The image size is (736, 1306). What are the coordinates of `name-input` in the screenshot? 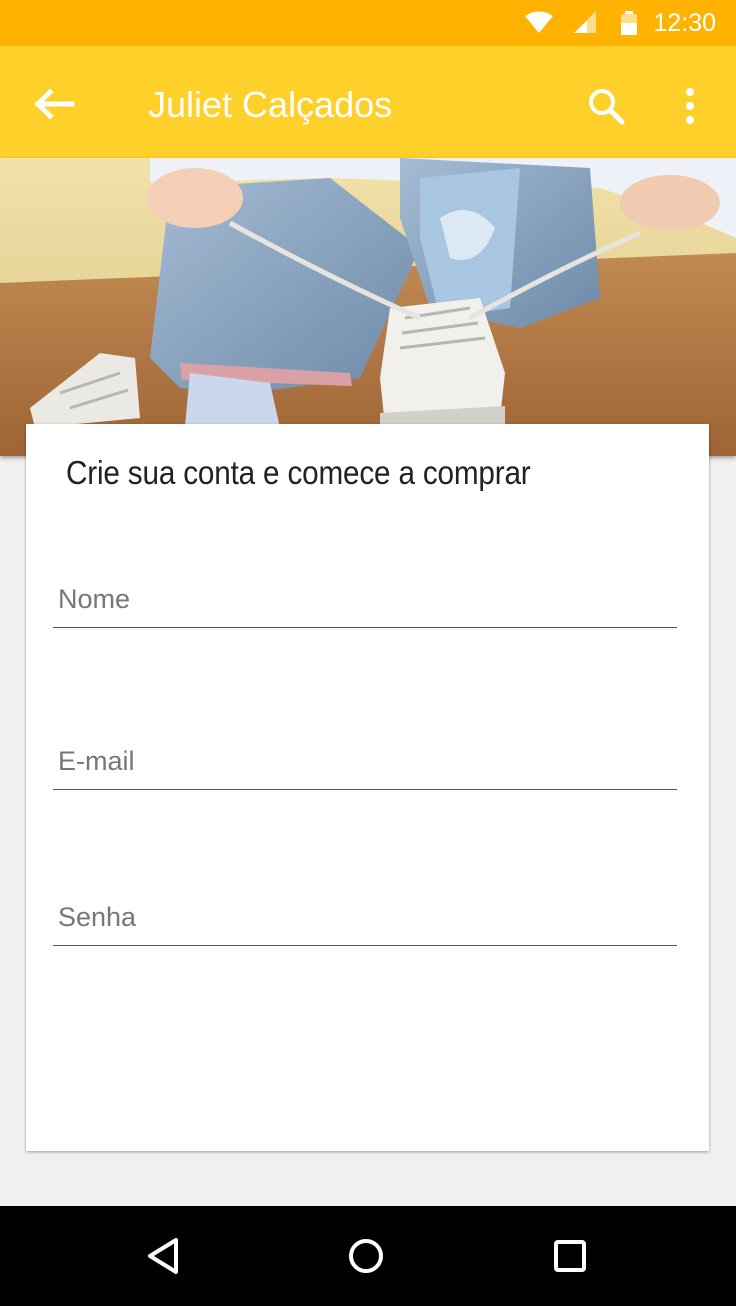 It's located at (365, 599).